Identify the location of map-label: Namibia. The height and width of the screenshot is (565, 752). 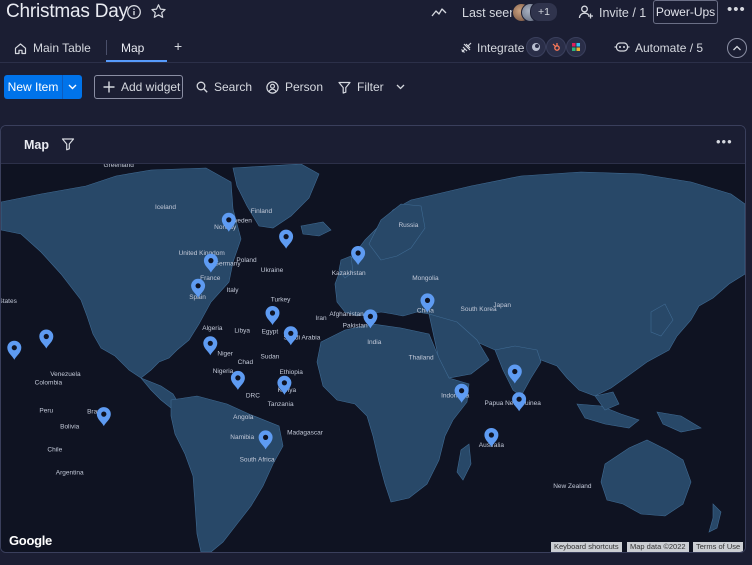
(242, 437).